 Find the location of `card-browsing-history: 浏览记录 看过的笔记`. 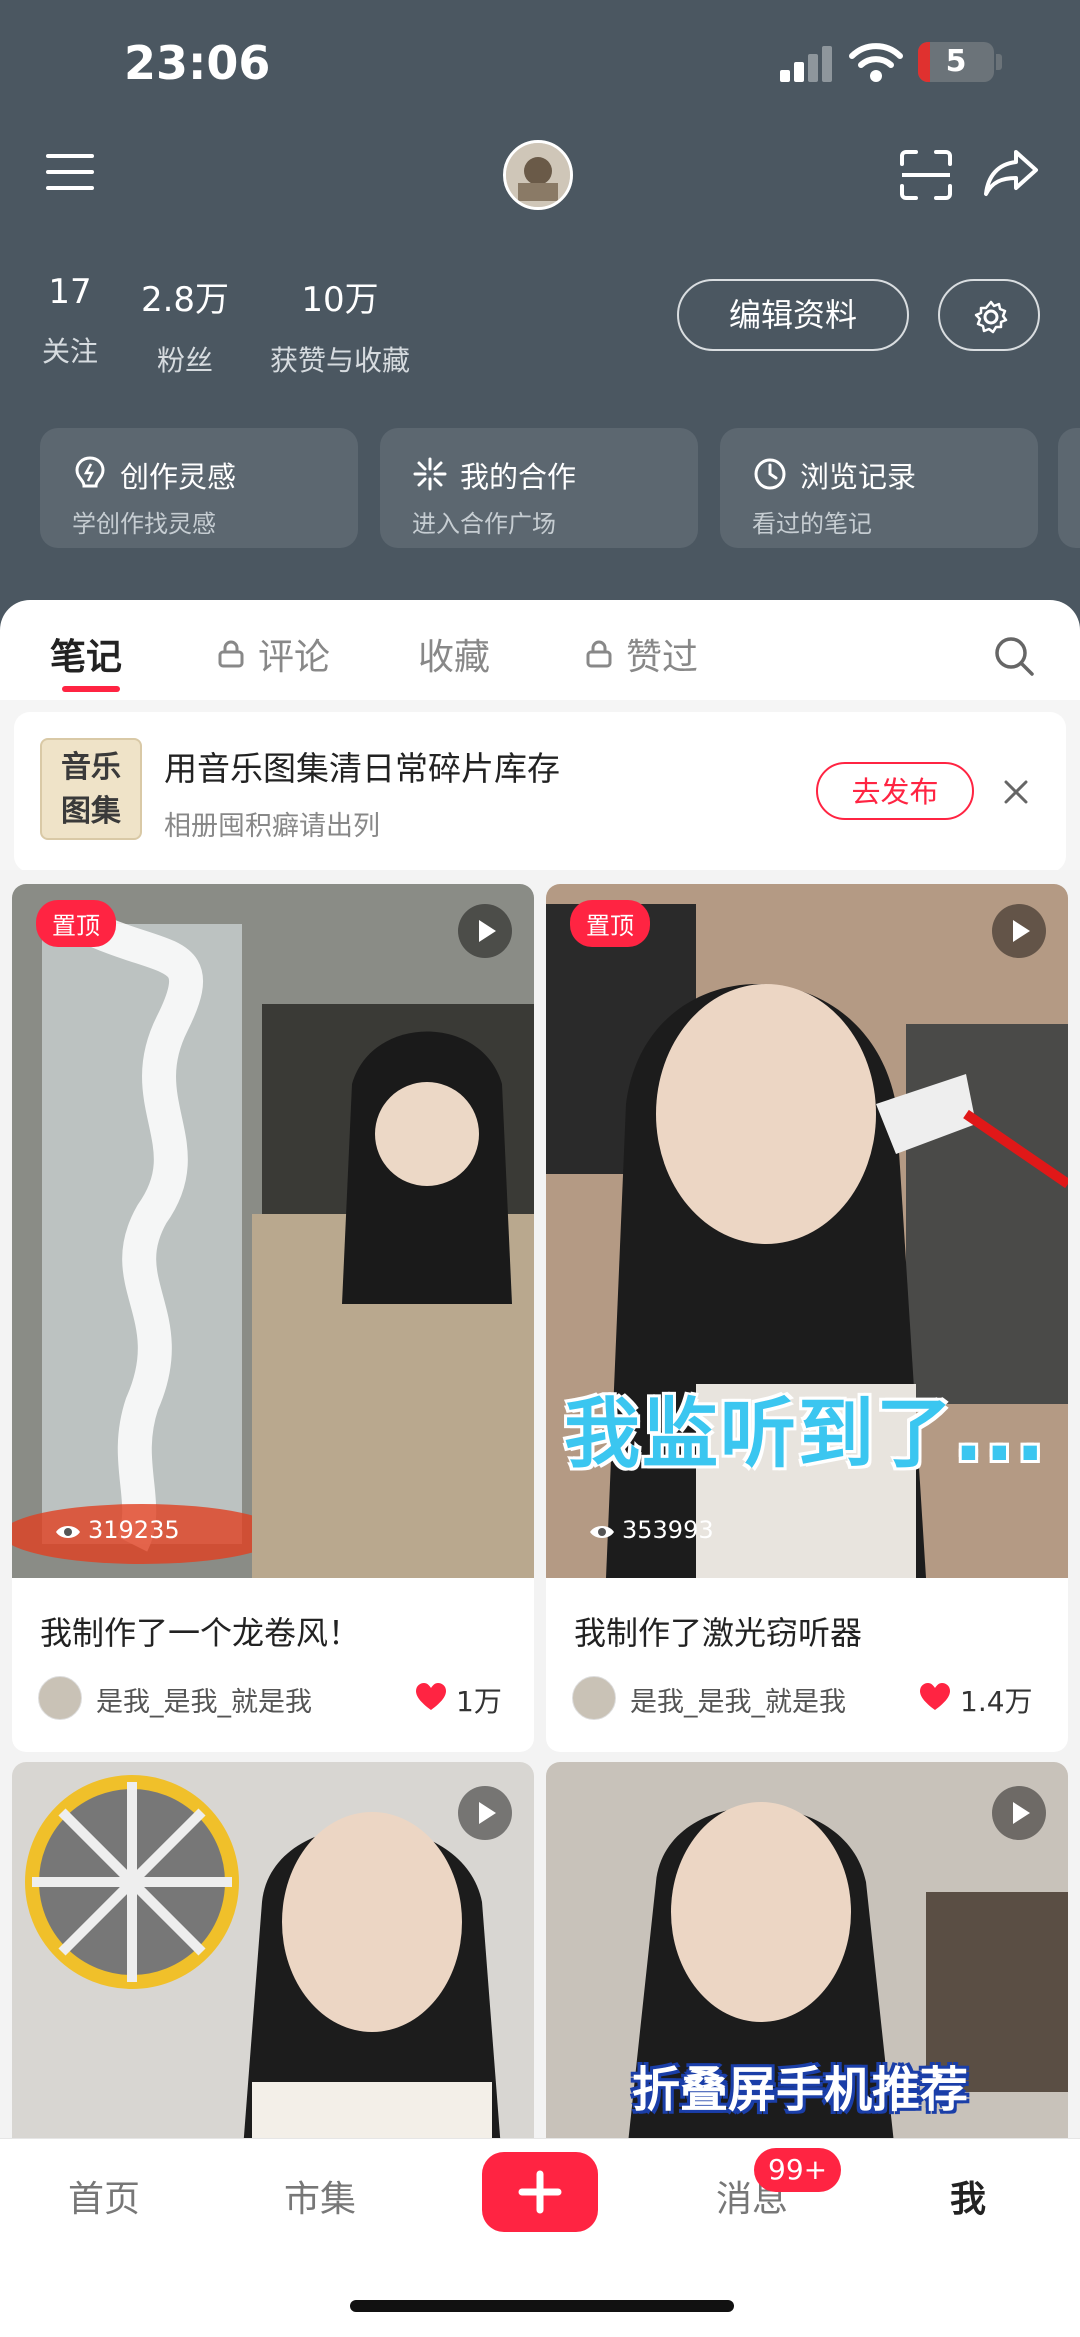

card-browsing-history: 浏览记录 看过的笔记 is located at coordinates (879, 488).